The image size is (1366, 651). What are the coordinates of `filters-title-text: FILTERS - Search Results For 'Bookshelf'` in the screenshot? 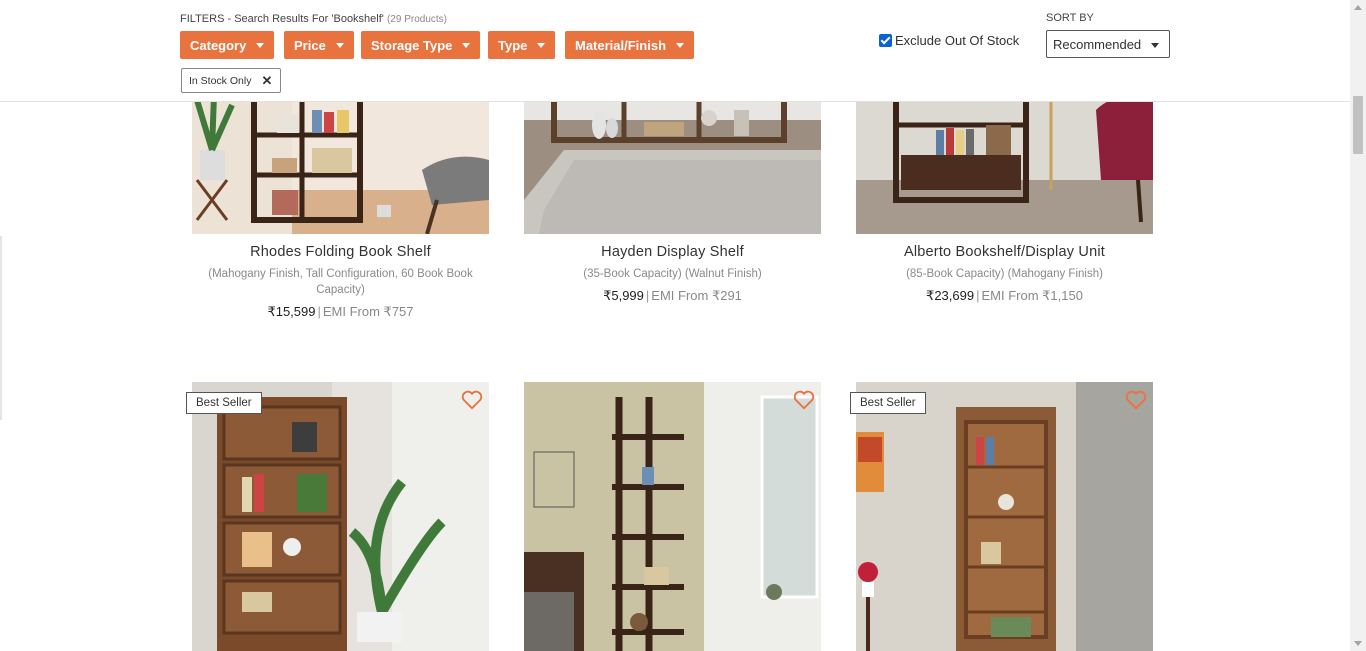 It's located at (282, 19).